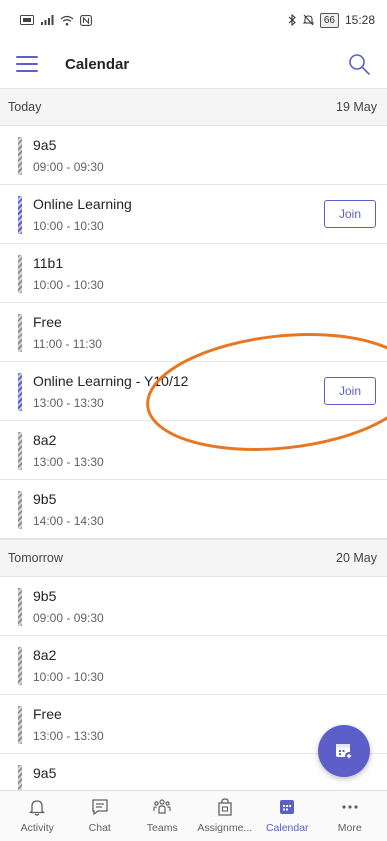  I want to click on app-header: Calendar, so click(193, 64).